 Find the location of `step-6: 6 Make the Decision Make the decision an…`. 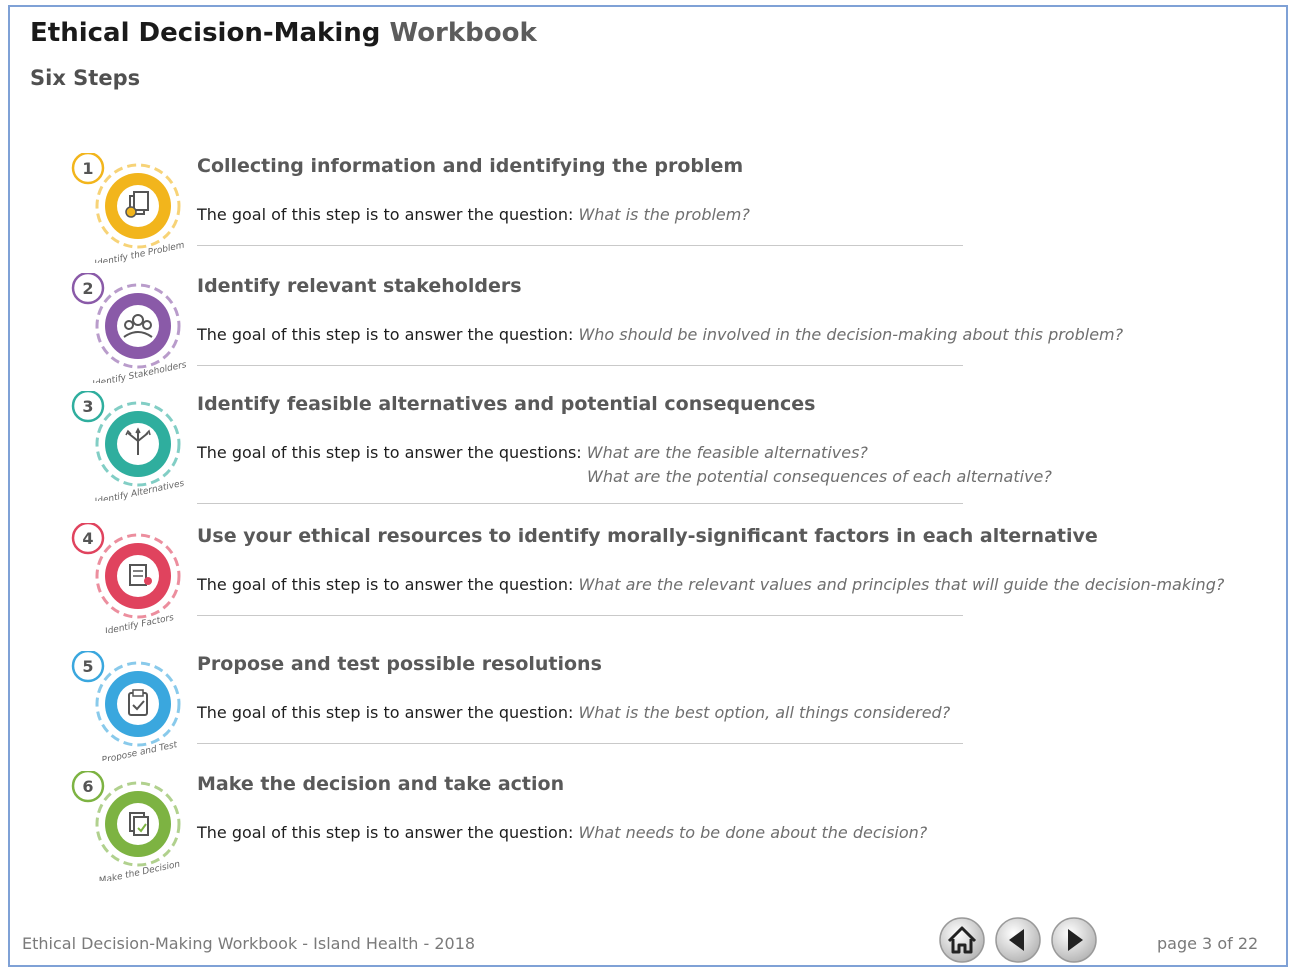

step-6: 6 Make the Decision Make the decision an… is located at coordinates (660, 826).